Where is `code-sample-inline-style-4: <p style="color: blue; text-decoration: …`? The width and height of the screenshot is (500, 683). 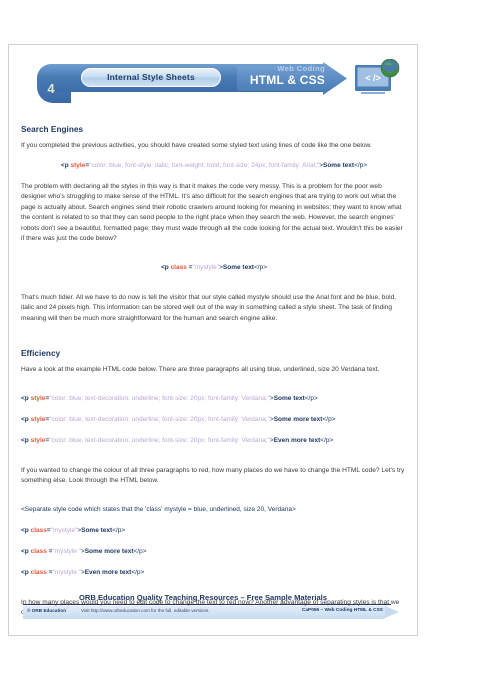
code-sample-inline-style-4: <p style="color: blue; text-decoration: … is located at coordinates (214, 441).